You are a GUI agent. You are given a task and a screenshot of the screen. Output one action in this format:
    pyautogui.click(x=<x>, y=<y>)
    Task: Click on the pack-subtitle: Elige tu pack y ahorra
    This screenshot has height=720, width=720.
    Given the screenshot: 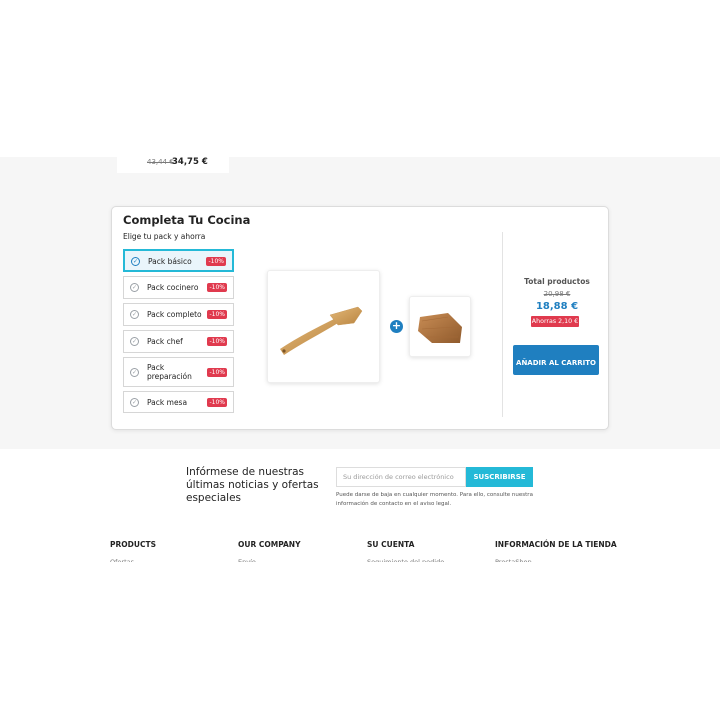 What is the action you would take?
    pyautogui.click(x=164, y=236)
    